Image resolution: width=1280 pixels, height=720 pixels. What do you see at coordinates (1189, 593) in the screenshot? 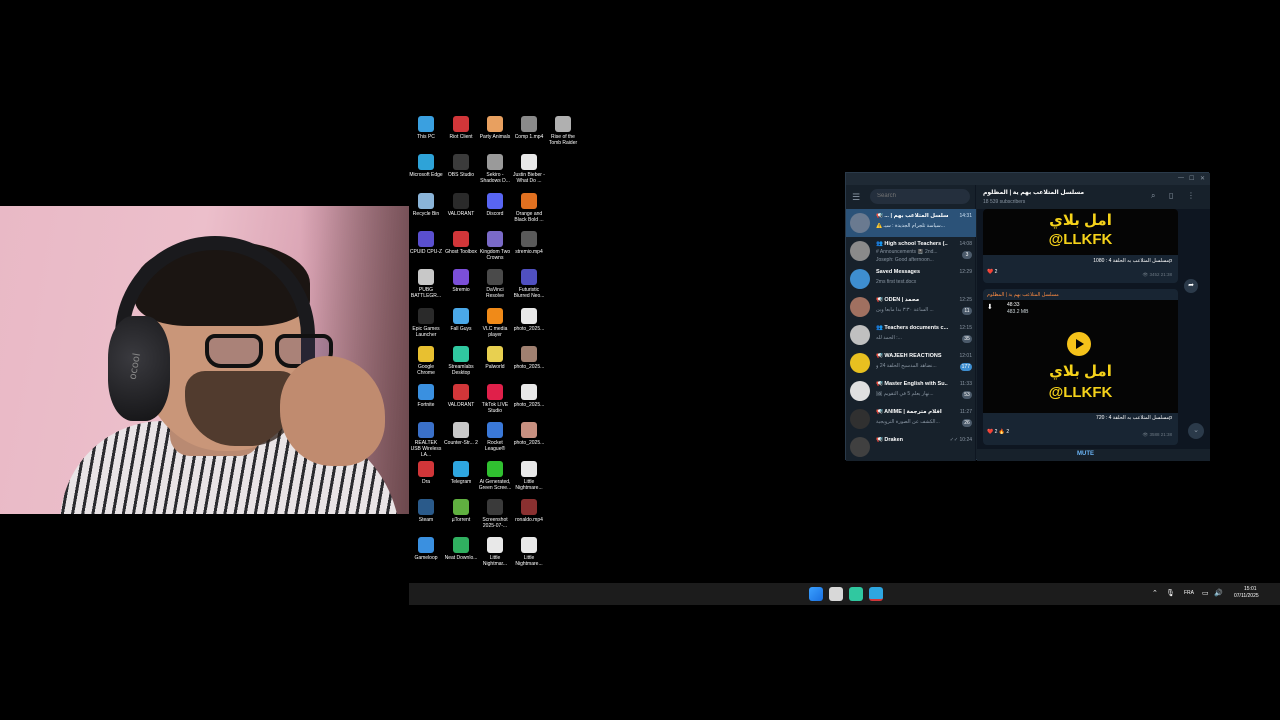
I see `language-indicator: FRA` at bounding box center [1189, 593].